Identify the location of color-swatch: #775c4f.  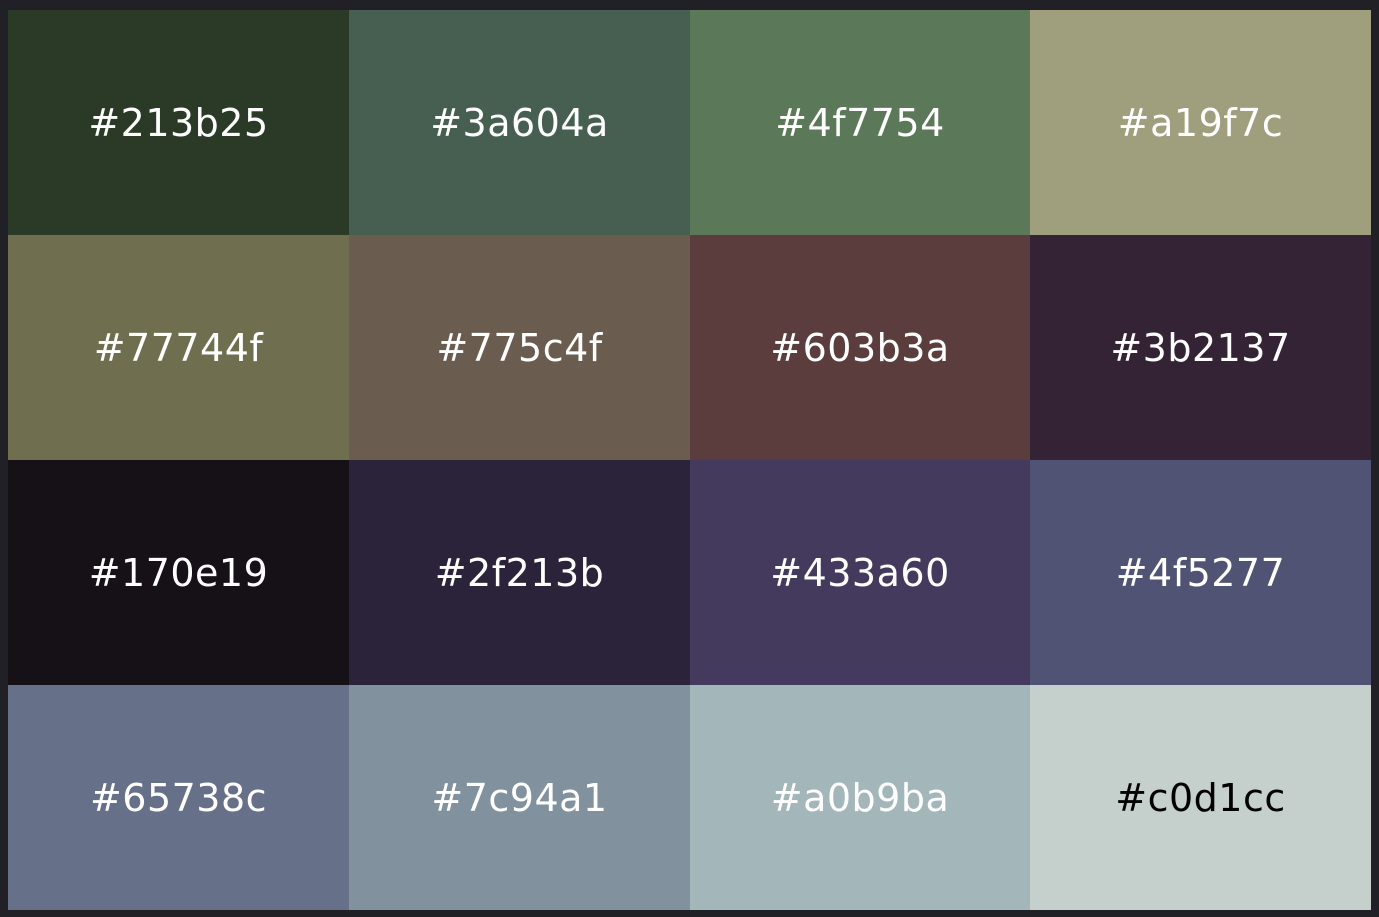
(519, 347).